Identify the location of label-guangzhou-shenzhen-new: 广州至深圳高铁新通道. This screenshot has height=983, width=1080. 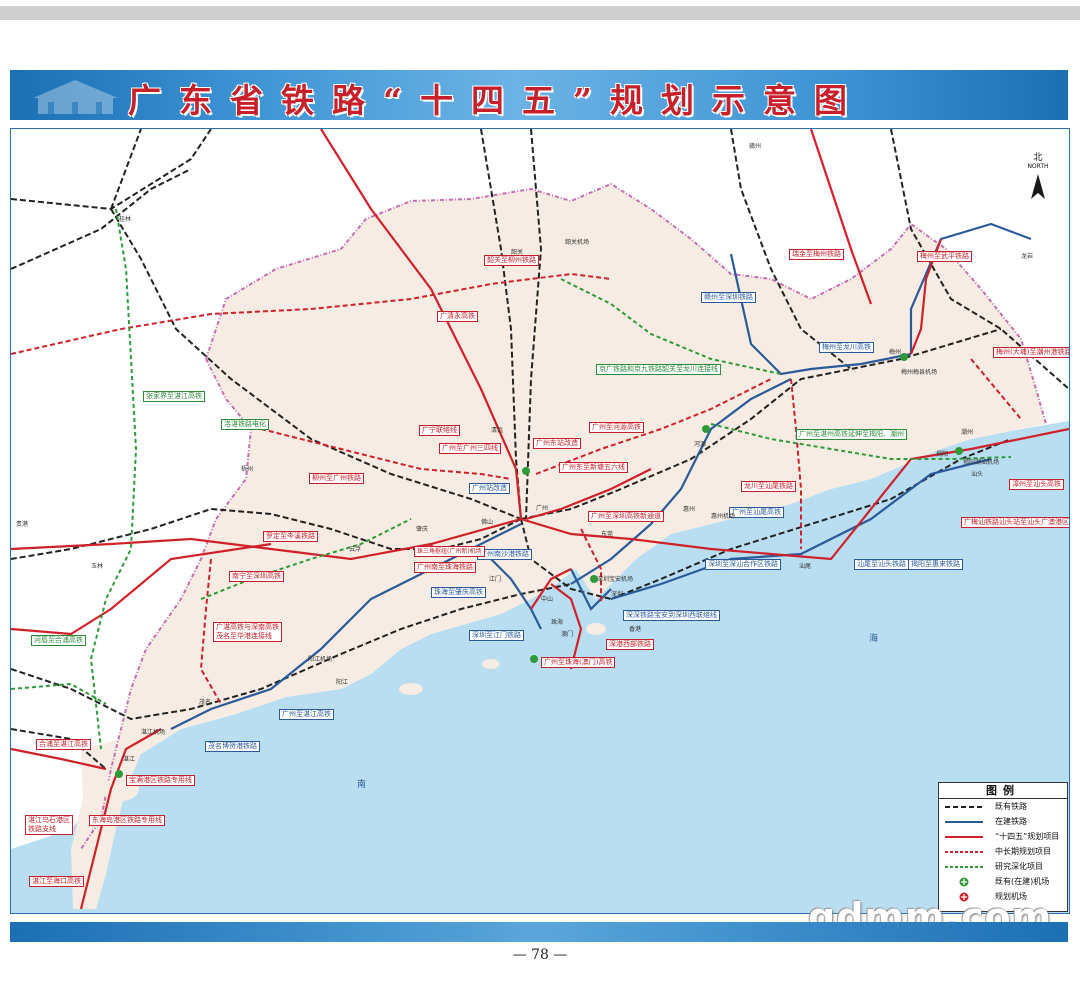
(626, 516).